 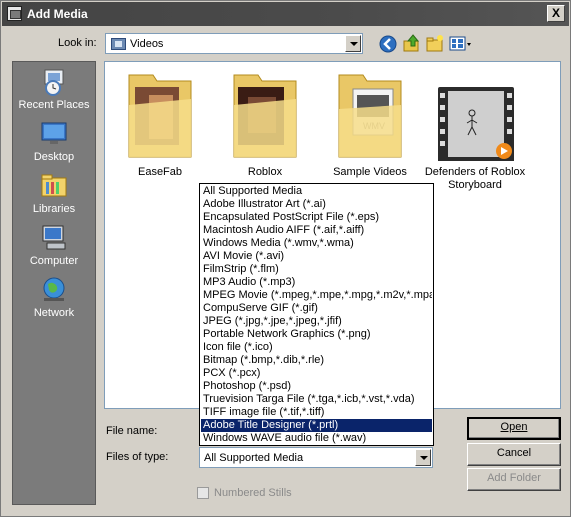 I want to click on computer-icon, so click(x=54, y=237).